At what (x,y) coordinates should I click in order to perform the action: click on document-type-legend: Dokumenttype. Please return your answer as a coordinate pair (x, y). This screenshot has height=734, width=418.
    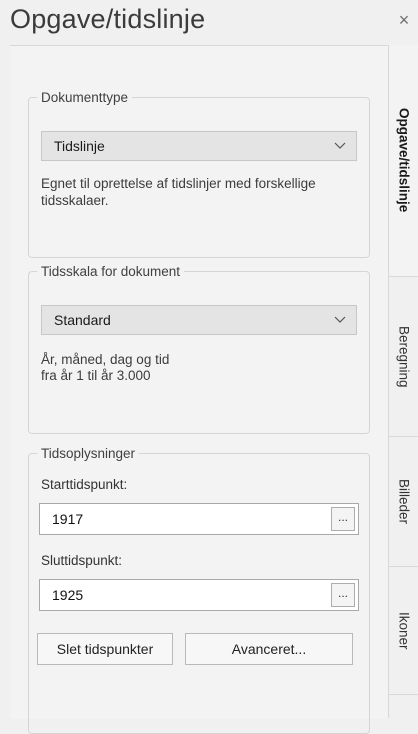
    Looking at the image, I should click on (85, 97).